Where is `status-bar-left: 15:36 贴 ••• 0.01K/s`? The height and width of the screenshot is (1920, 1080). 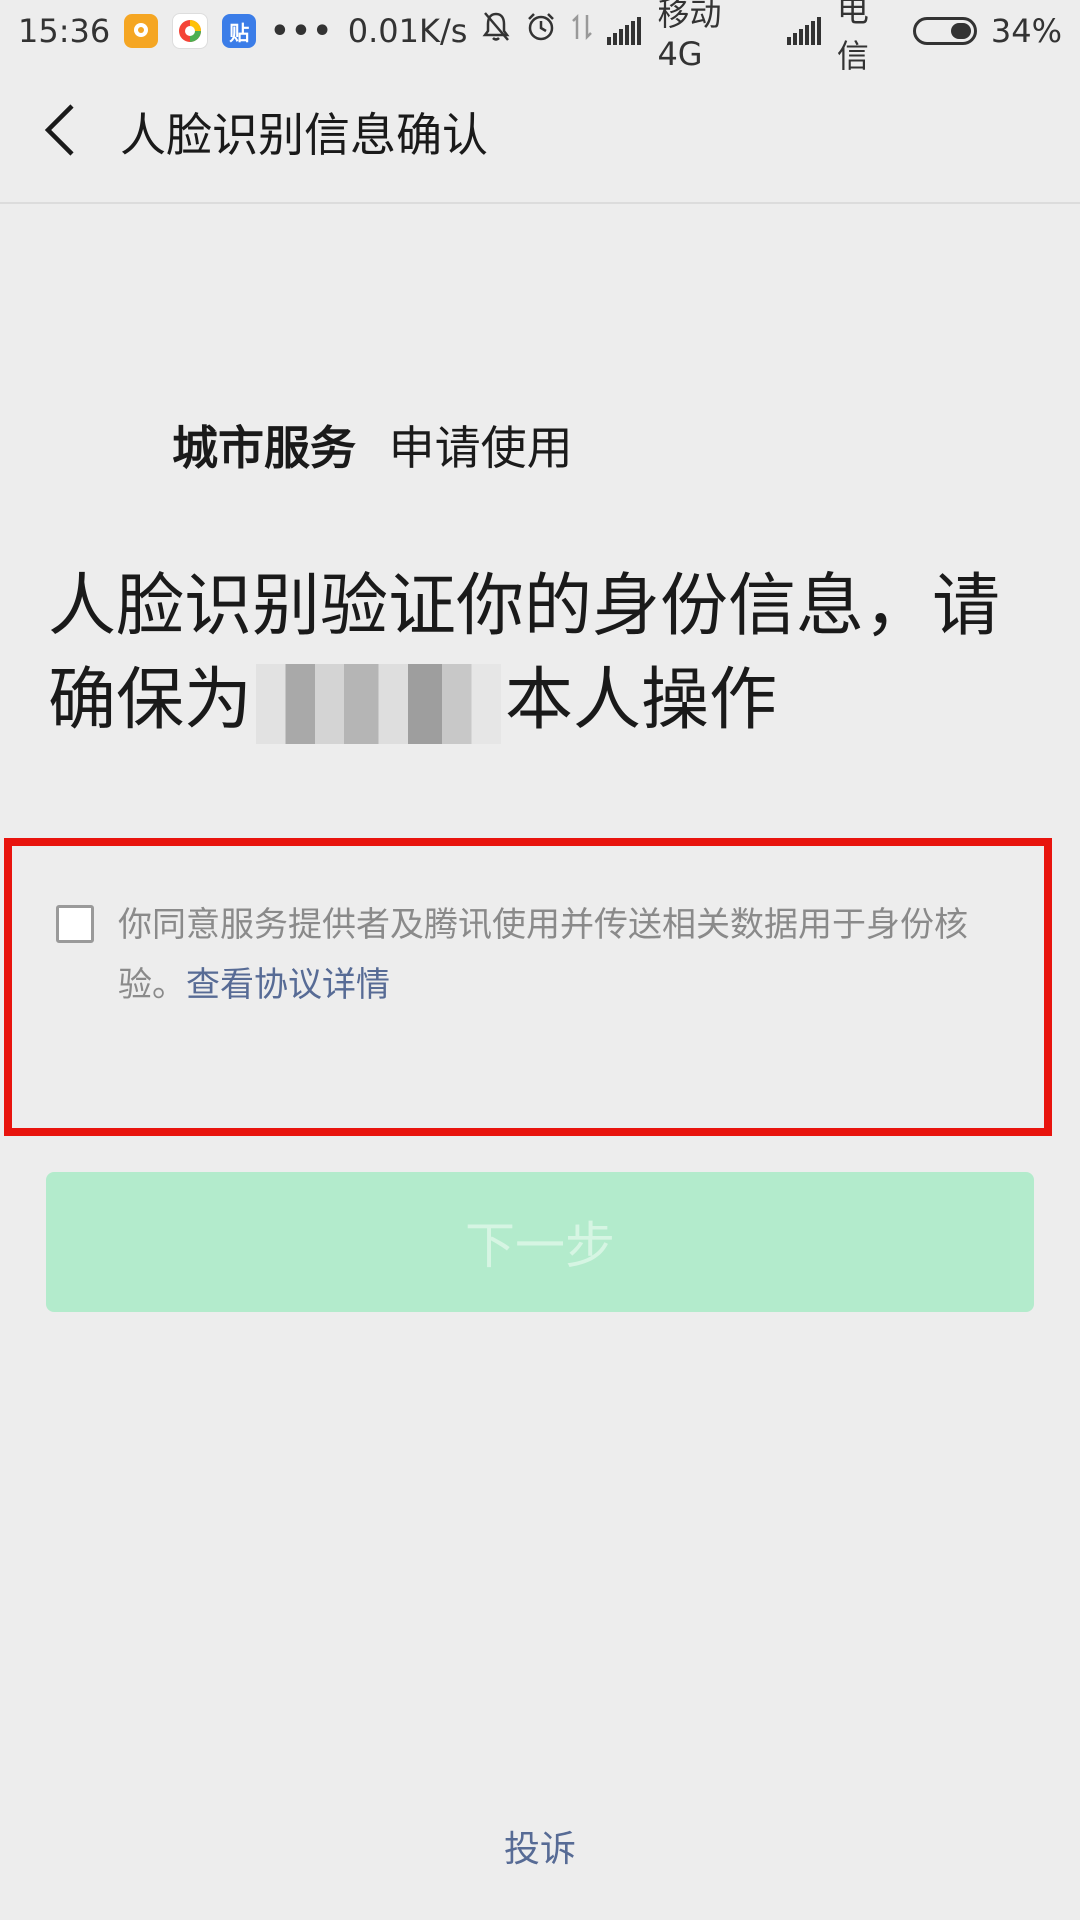
status-bar-left: 15:36 贴 ••• 0.01K/s is located at coordinates (249, 31).